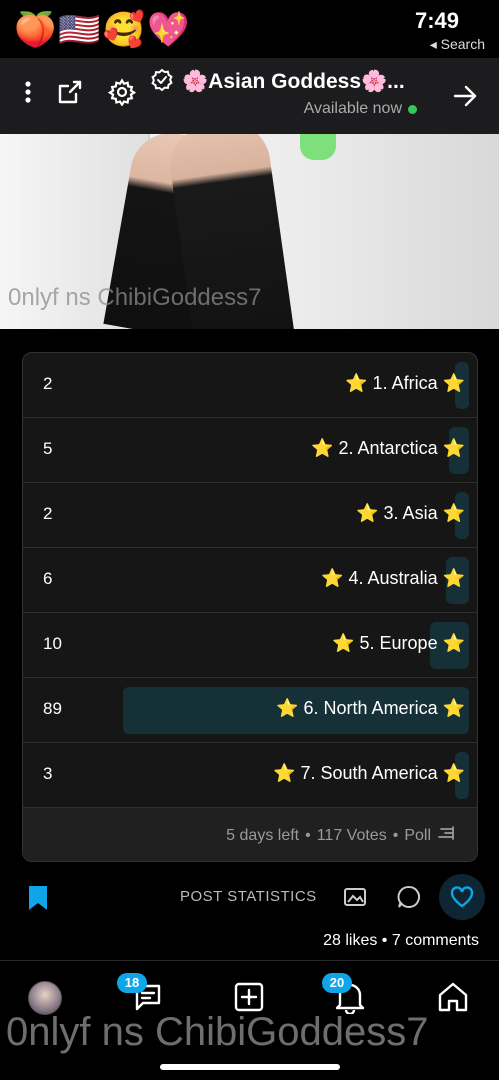 This screenshot has height=1080, width=499. Describe the element at coordinates (351, 835) in the screenshot. I see `poll-votes: 117 Votes` at that location.